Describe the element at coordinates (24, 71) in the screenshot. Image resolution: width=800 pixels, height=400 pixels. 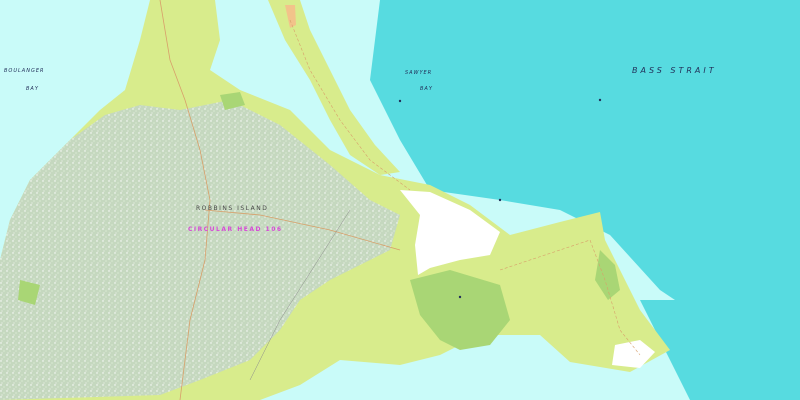
I see `bay-label-west: BOULANGER` at that location.